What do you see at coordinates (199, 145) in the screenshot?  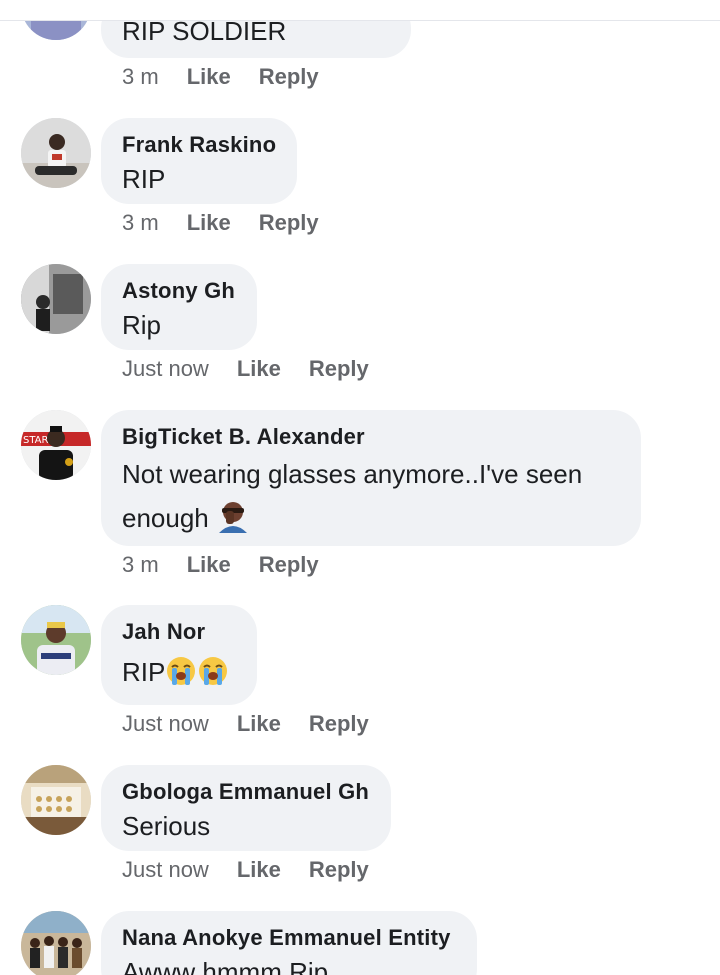 I see `comment-author: Frank Raskino` at bounding box center [199, 145].